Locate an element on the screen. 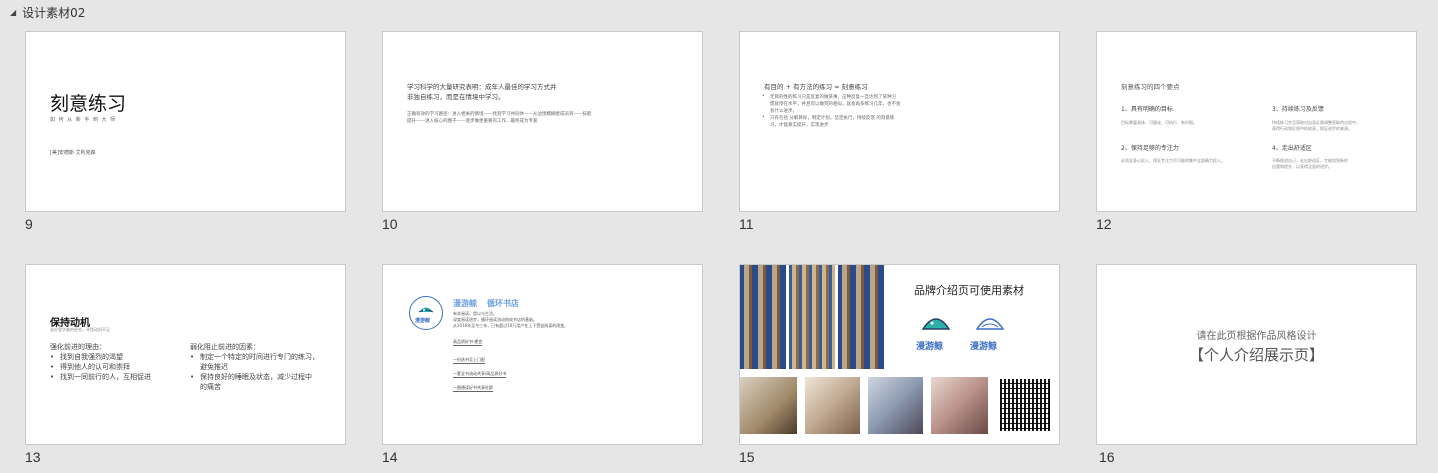 Image resolution: width=1438 pixels, height=473 pixels. point-body: 获得行动和反馈中的收获，保证进步的来源。 is located at coordinates (1312, 128).